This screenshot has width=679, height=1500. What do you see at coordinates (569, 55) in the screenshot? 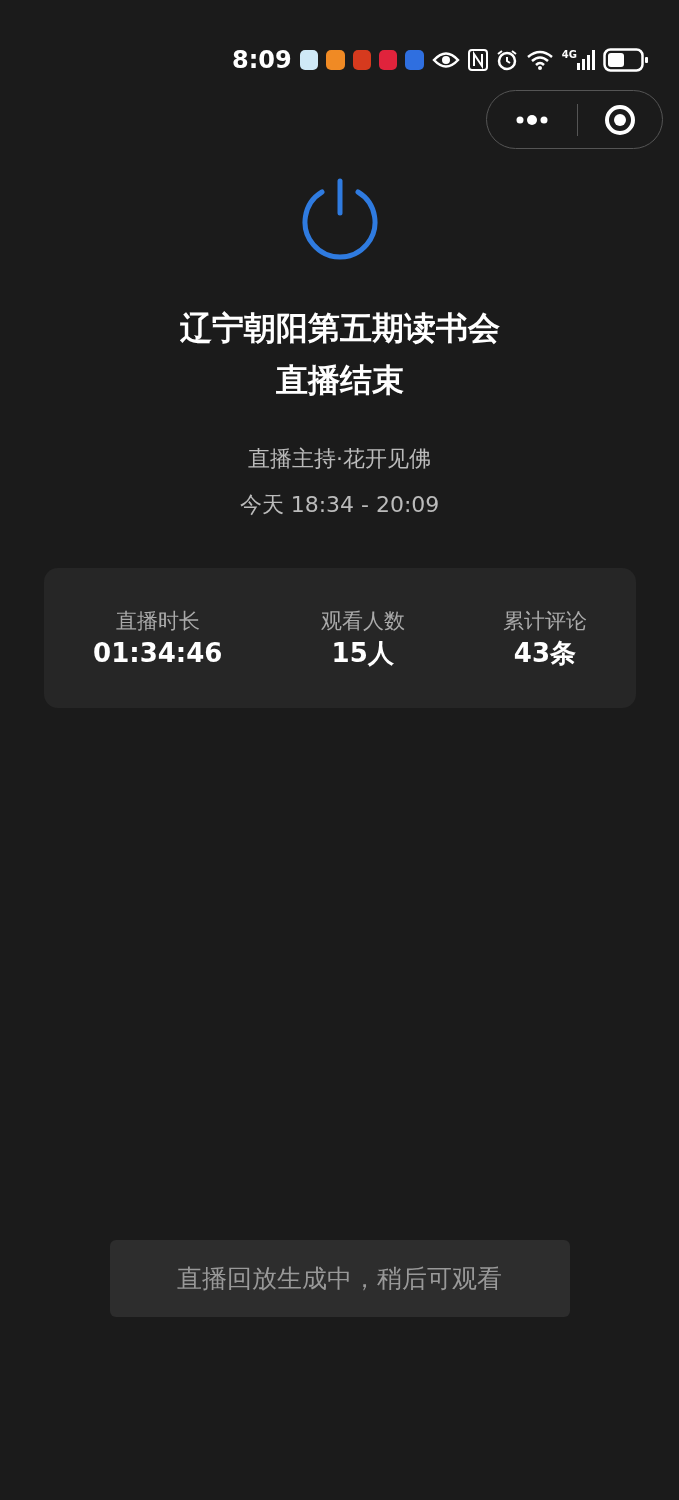
I see `network-type: 4G` at bounding box center [569, 55].